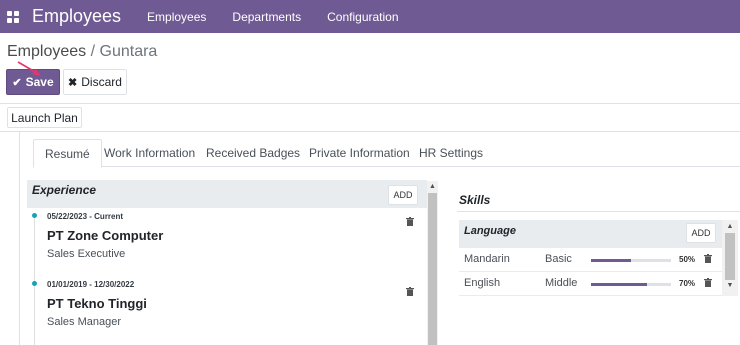 The image size is (740, 345). What do you see at coordinates (558, 259) in the screenshot?
I see `skill-level: Basic` at bounding box center [558, 259].